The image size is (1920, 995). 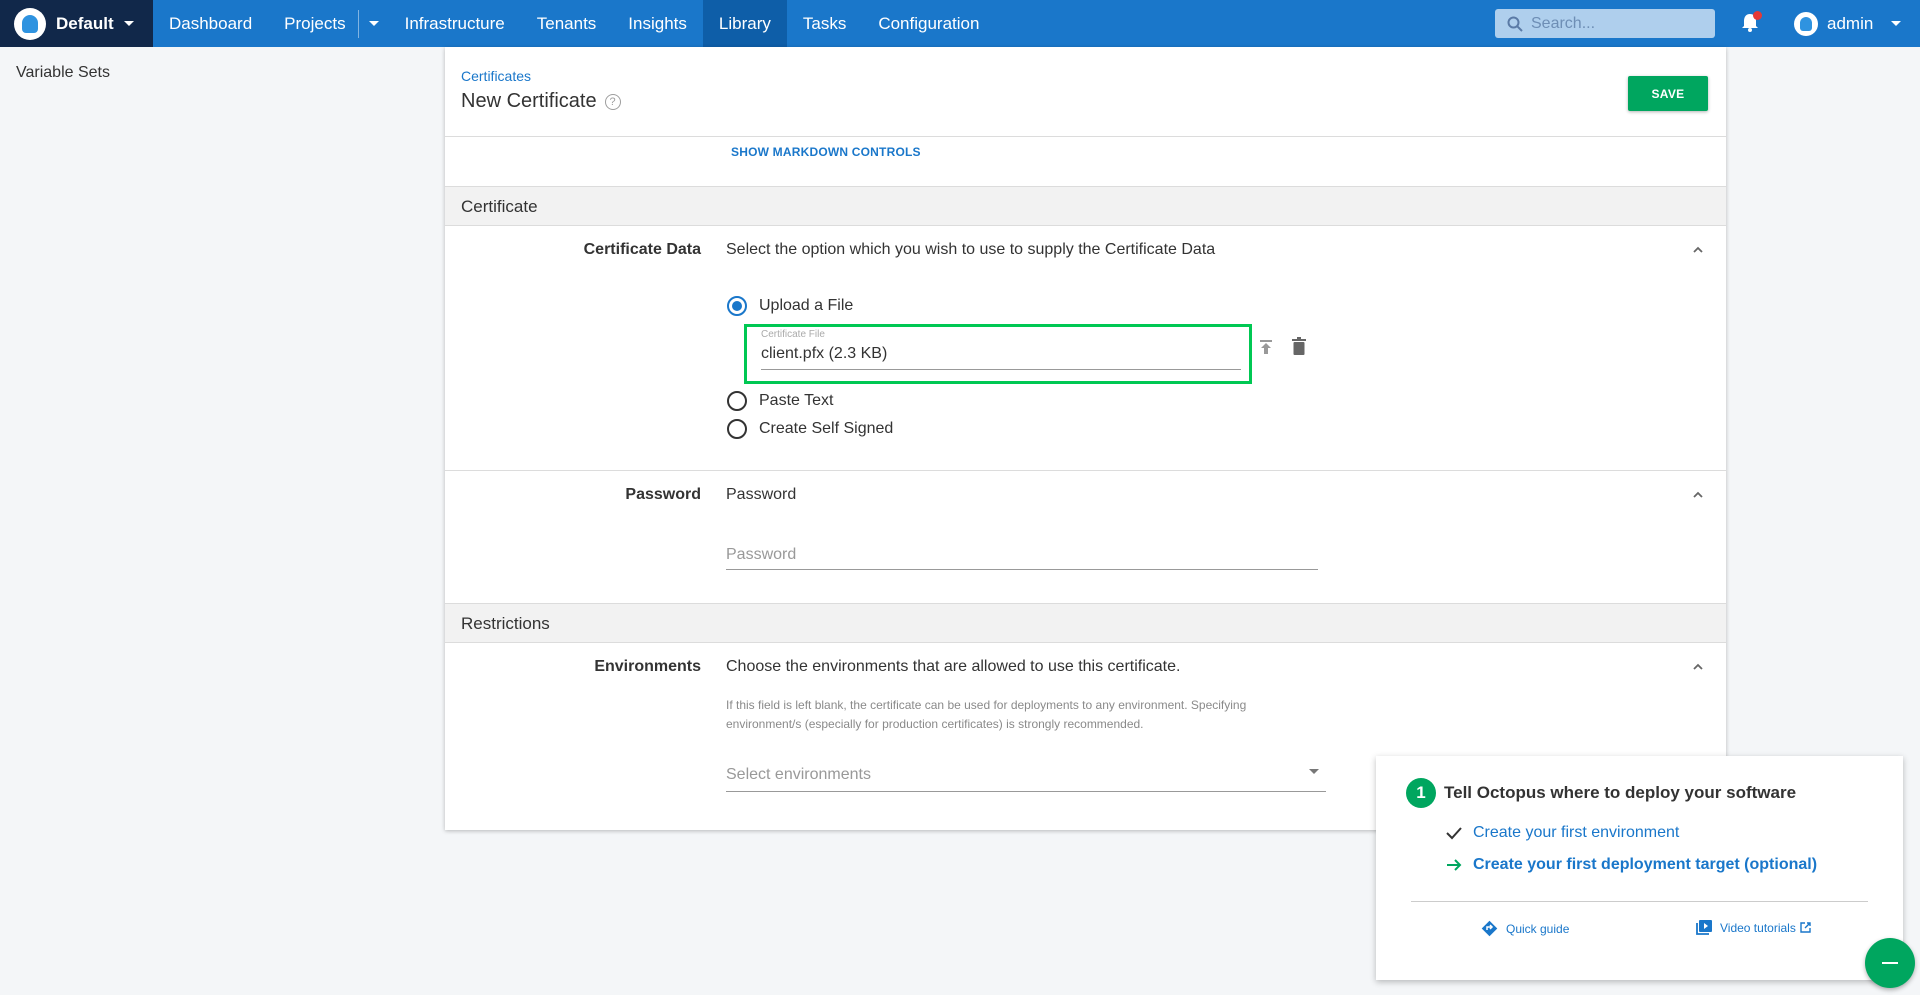 What do you see at coordinates (1806, 23) in the screenshot?
I see `avatar` at bounding box center [1806, 23].